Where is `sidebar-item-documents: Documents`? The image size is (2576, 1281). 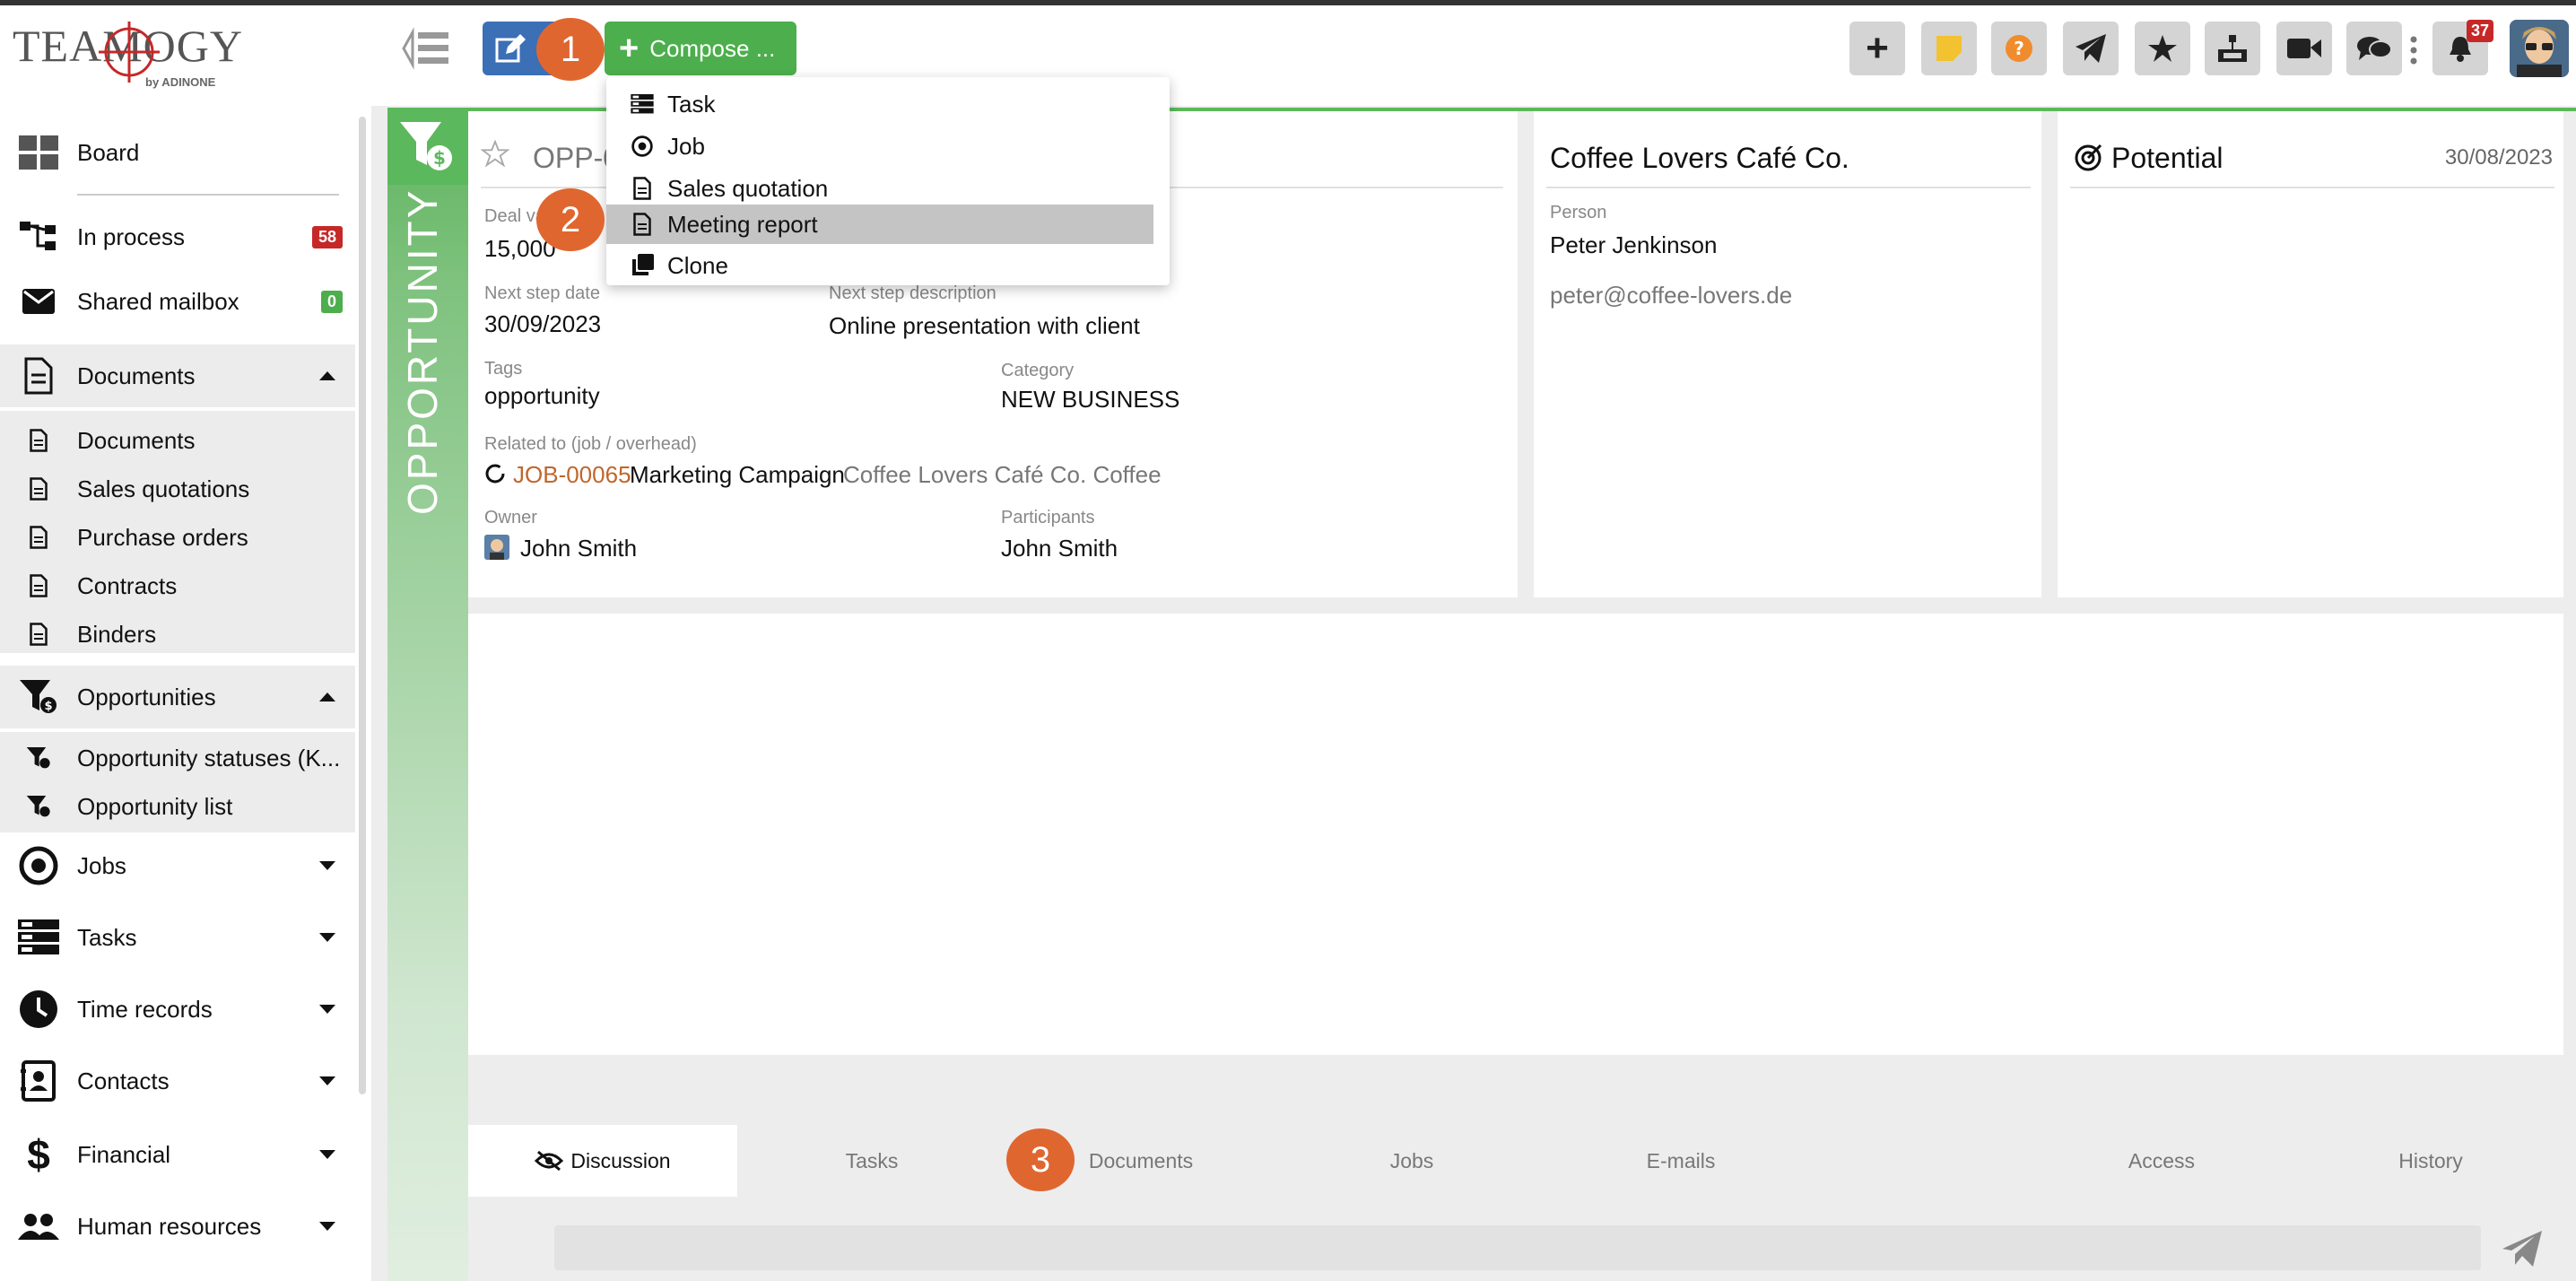
sidebar-item-documents: Documents is located at coordinates (177, 375).